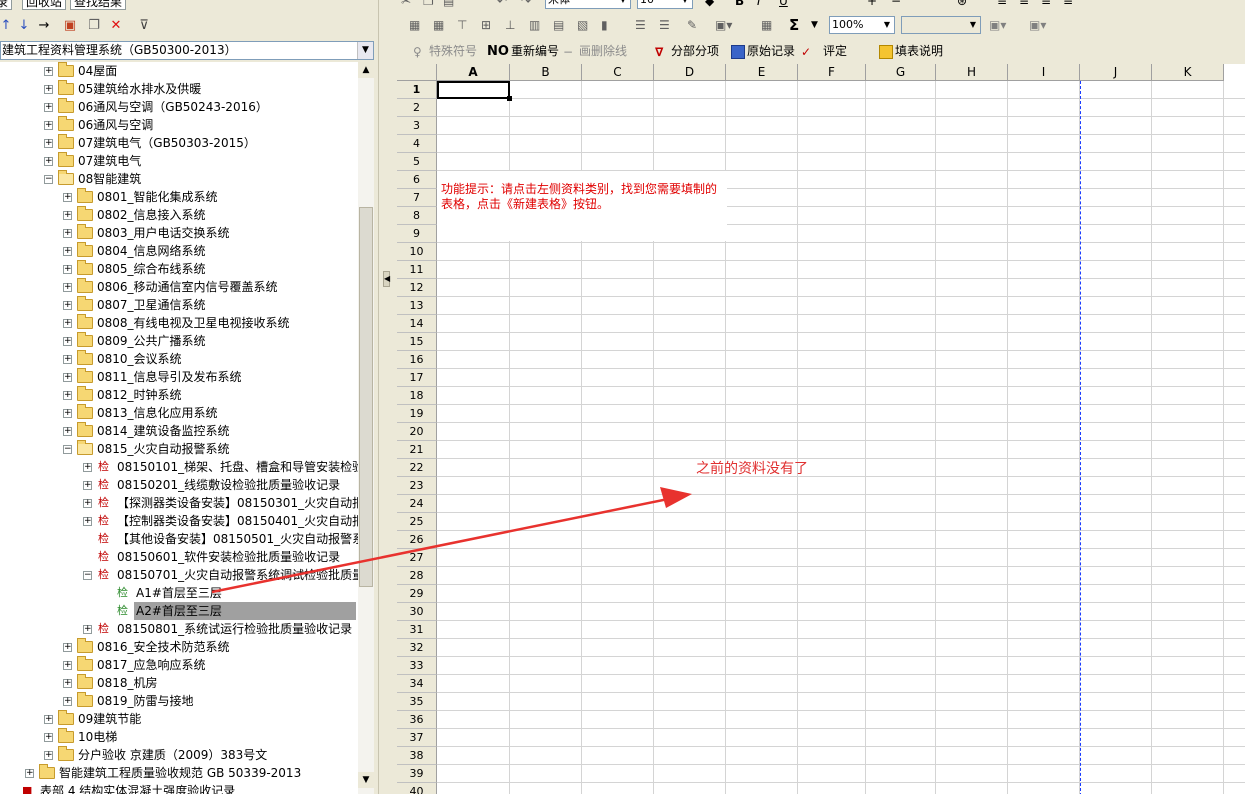 This screenshot has height=794, width=1245. Describe the element at coordinates (911, 51) in the screenshot. I see `fill-guide-button: 填表说明` at that location.